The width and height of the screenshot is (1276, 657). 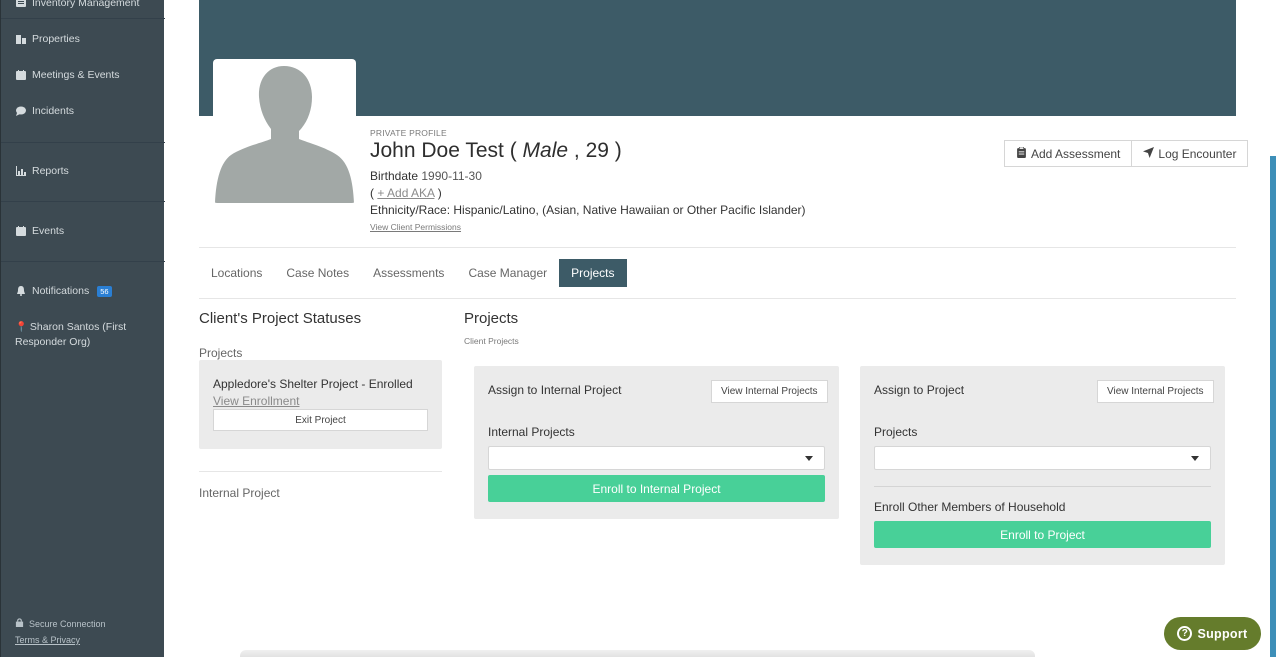 What do you see at coordinates (656, 458) in the screenshot?
I see `internal-projects-select` at bounding box center [656, 458].